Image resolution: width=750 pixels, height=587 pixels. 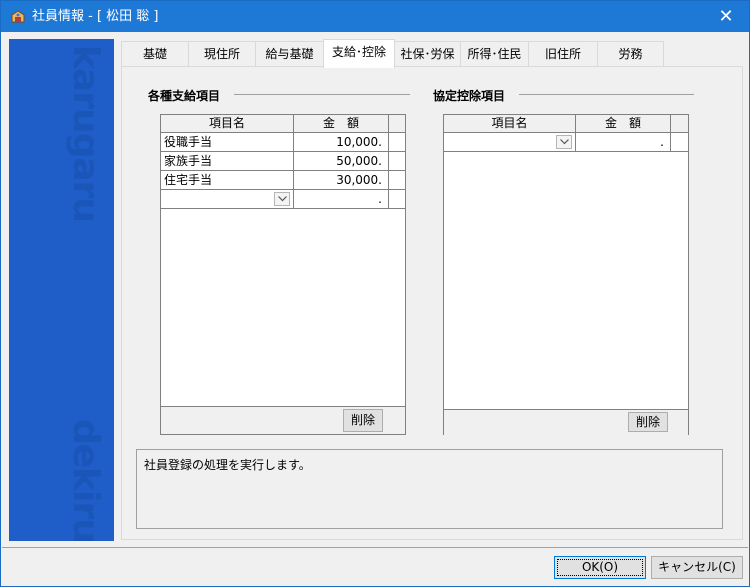 I want to click on deduction-delete-button: 削除, so click(x=648, y=422).